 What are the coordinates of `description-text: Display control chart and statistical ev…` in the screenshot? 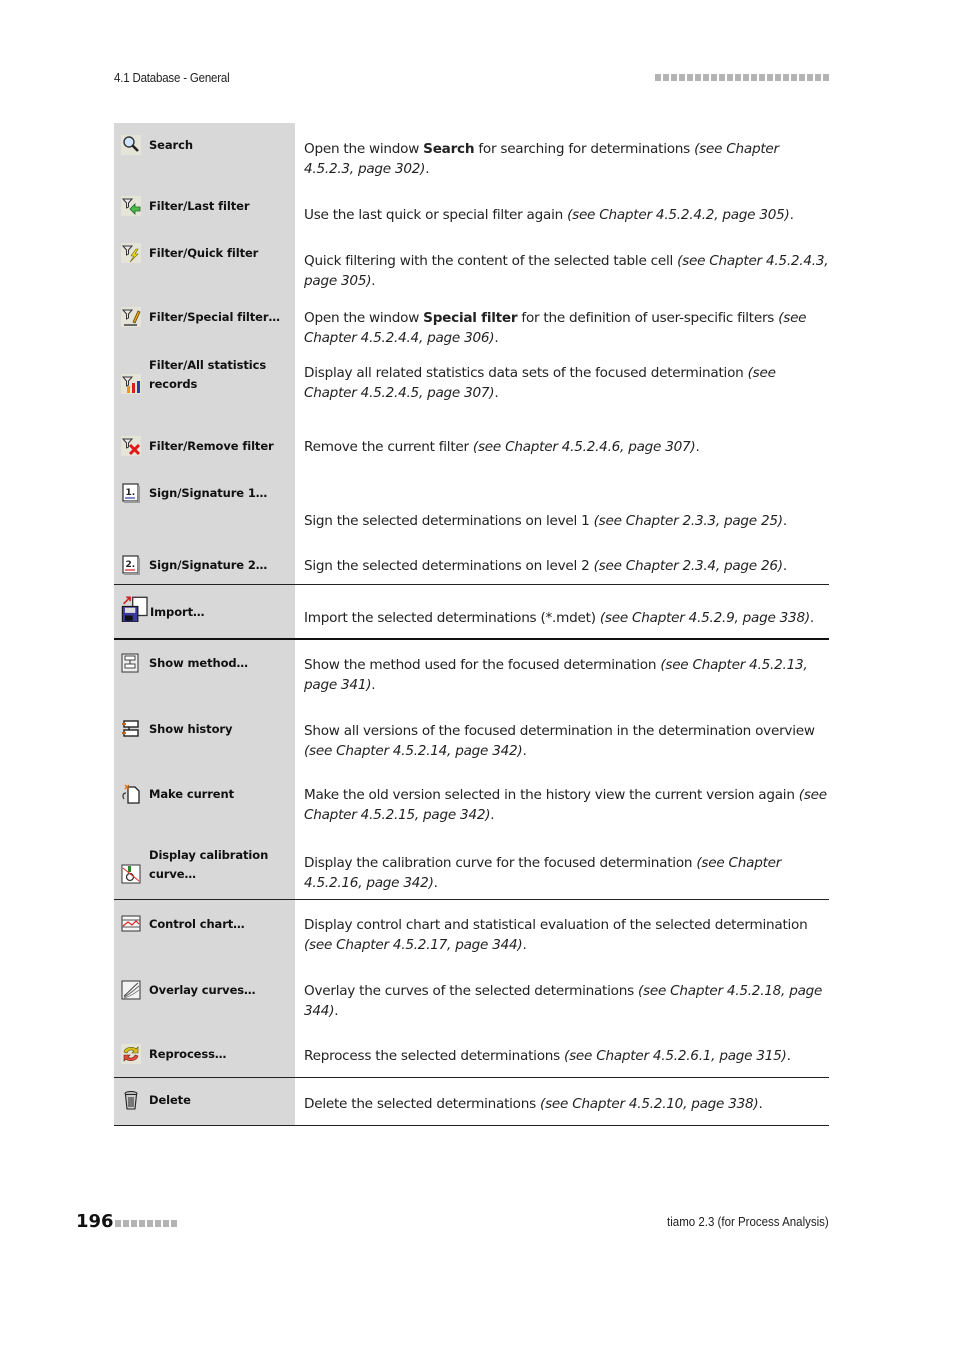 It's located at (556, 925).